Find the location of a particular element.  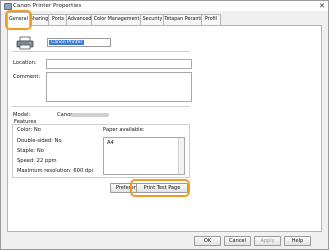

paper-item: A4 is located at coordinates (110, 143).